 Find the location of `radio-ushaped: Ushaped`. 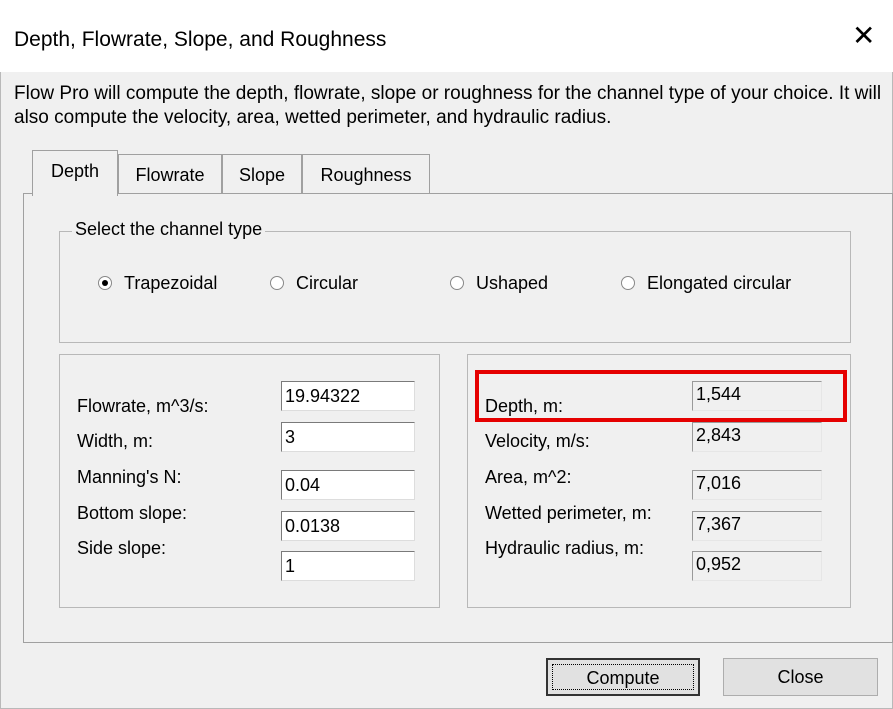

radio-ushaped: Ushaped is located at coordinates (499, 283).